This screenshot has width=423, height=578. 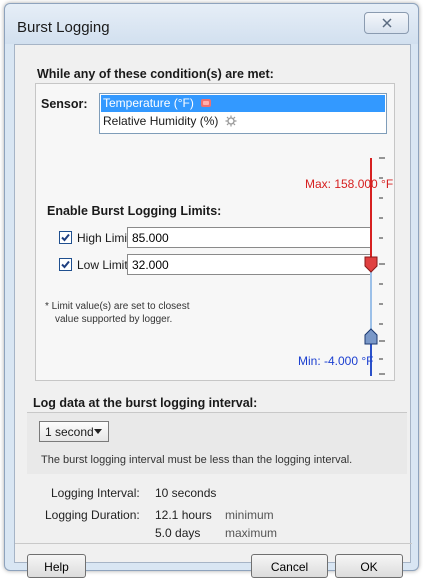 I want to click on logging-interval-label: Logging Interval:, so click(x=95, y=493).